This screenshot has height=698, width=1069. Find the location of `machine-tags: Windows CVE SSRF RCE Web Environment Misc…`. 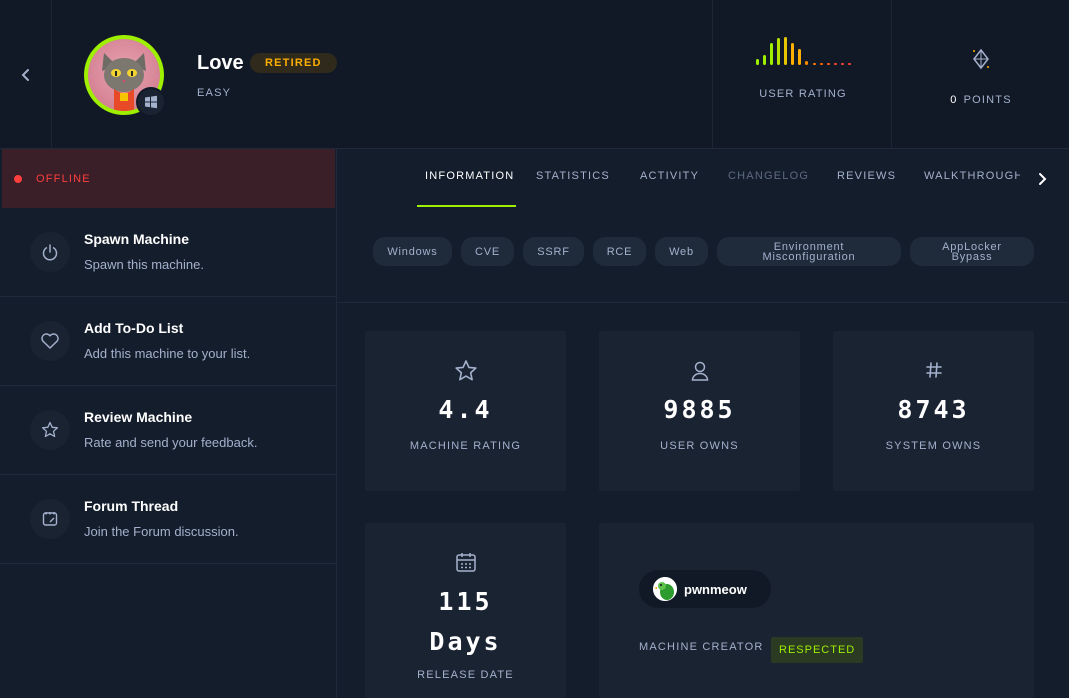

machine-tags: Windows CVE SSRF RCE Web Environment Misc… is located at coordinates (703, 255).